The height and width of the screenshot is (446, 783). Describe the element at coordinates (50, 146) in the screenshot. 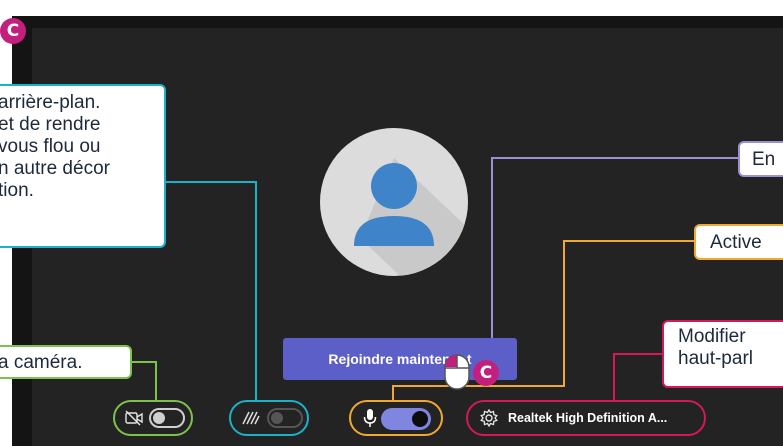

I see `callout-line: vous flou ou` at that location.